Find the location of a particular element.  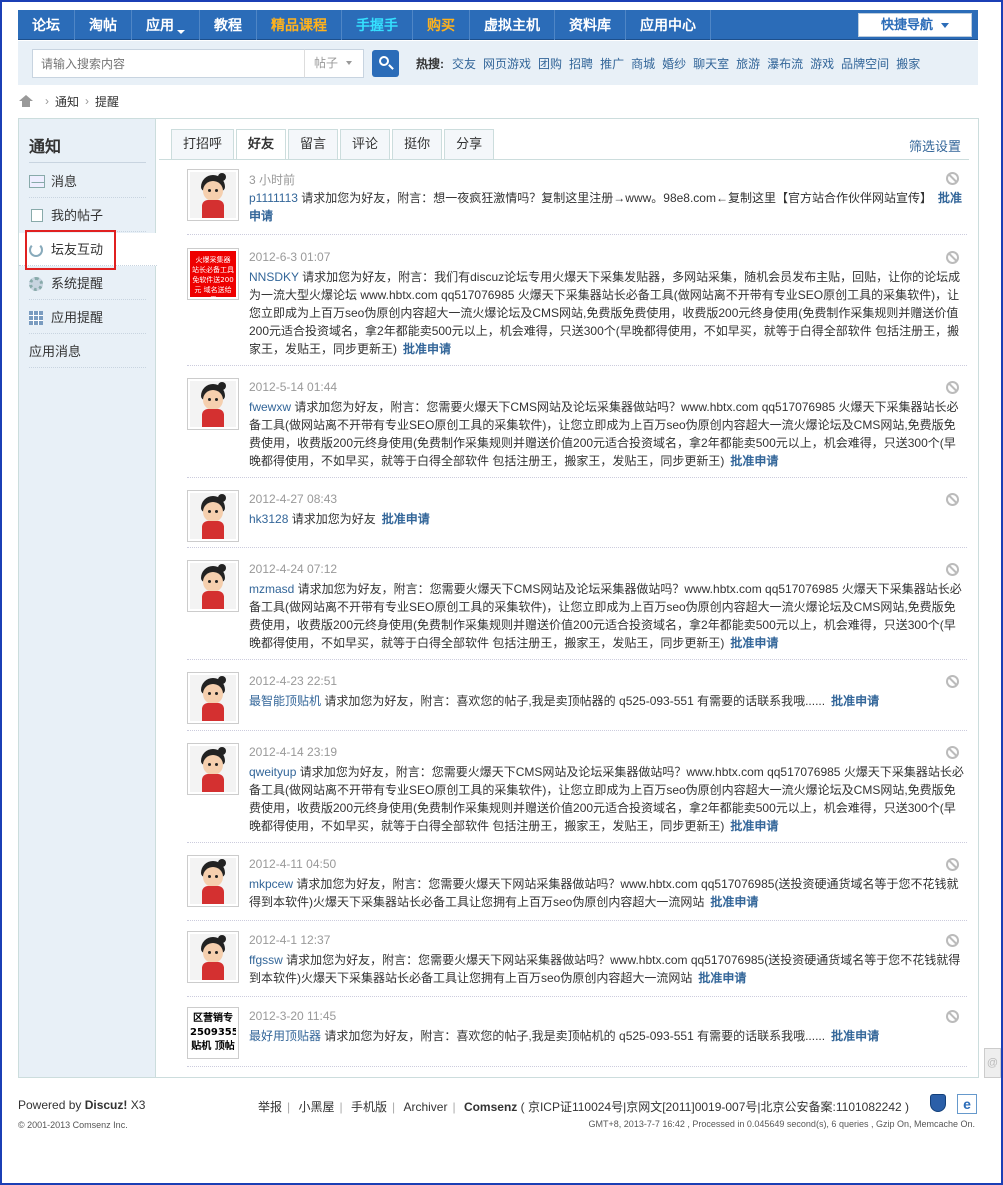

avatar: 区营销专 2509355 贴机 顶帖 is located at coordinates (213, 1033).